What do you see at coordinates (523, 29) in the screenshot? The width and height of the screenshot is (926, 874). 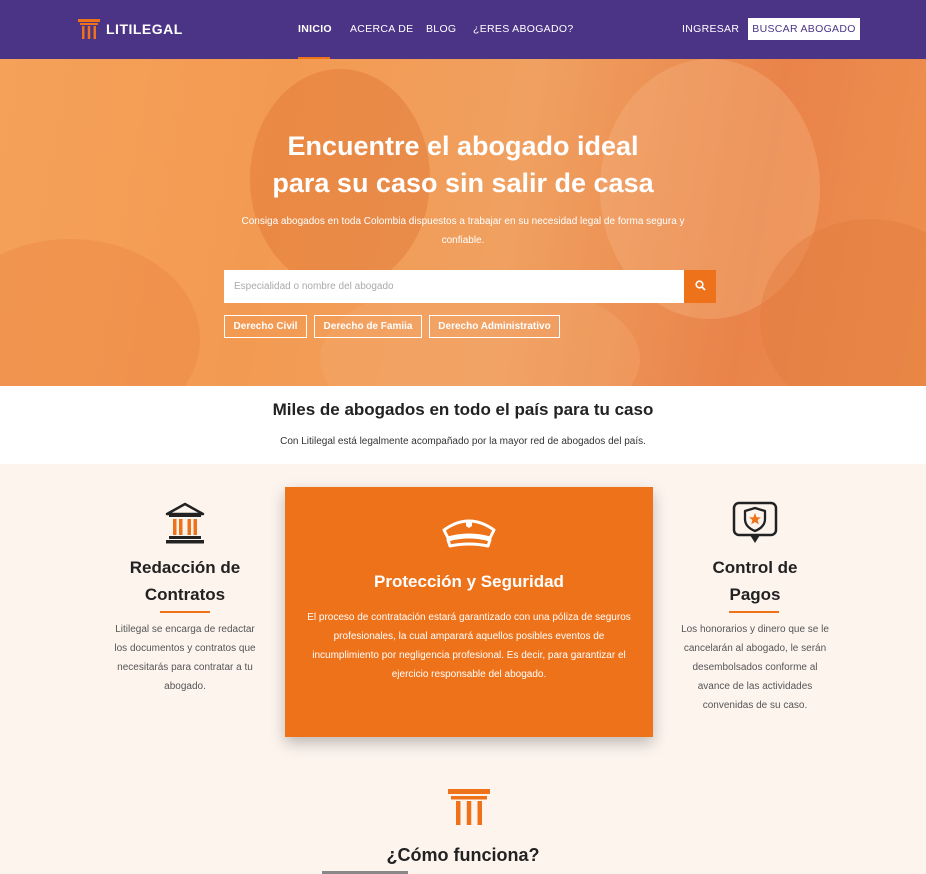 I see `nav-link-eres-abogado: ¿ERES ABOGADO?` at bounding box center [523, 29].